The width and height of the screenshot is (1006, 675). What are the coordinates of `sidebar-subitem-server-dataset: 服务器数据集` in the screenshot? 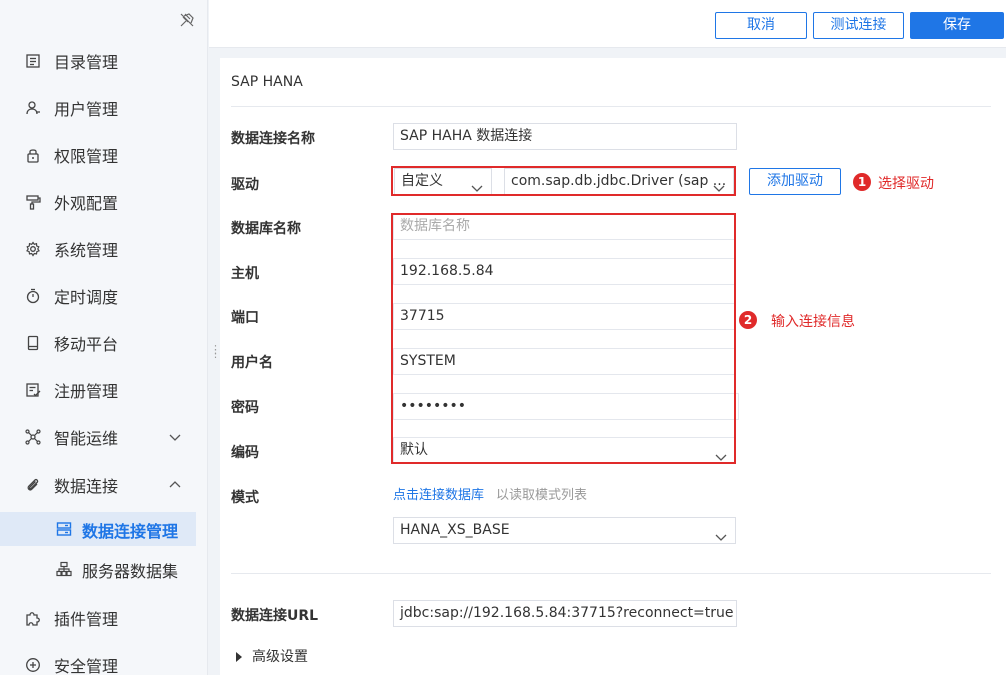 It's located at (104, 569).